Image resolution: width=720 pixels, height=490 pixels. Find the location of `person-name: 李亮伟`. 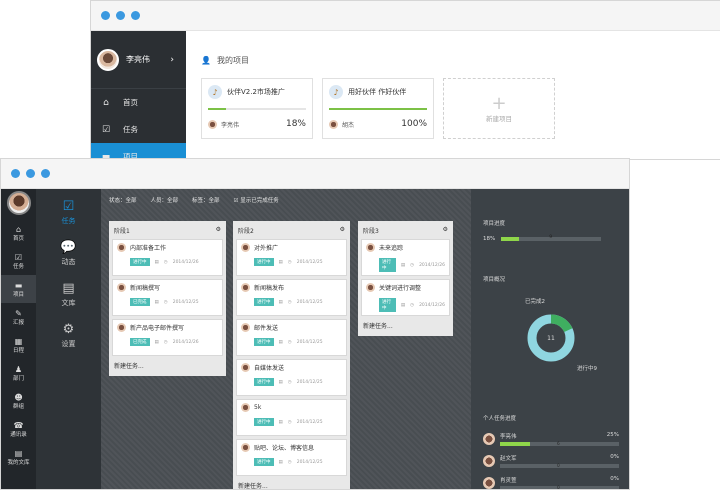

person-name: 李亮伟 is located at coordinates (508, 437).